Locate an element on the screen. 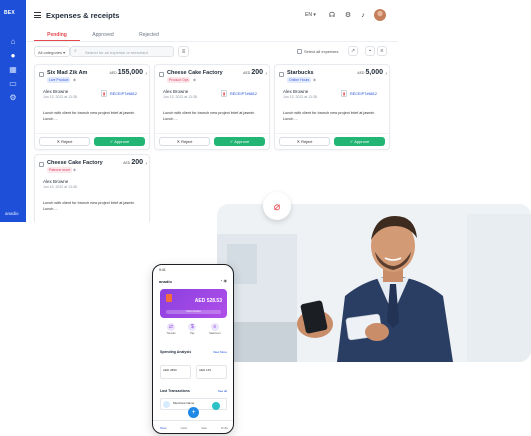  tab-pending: Pending is located at coordinates (57, 35).